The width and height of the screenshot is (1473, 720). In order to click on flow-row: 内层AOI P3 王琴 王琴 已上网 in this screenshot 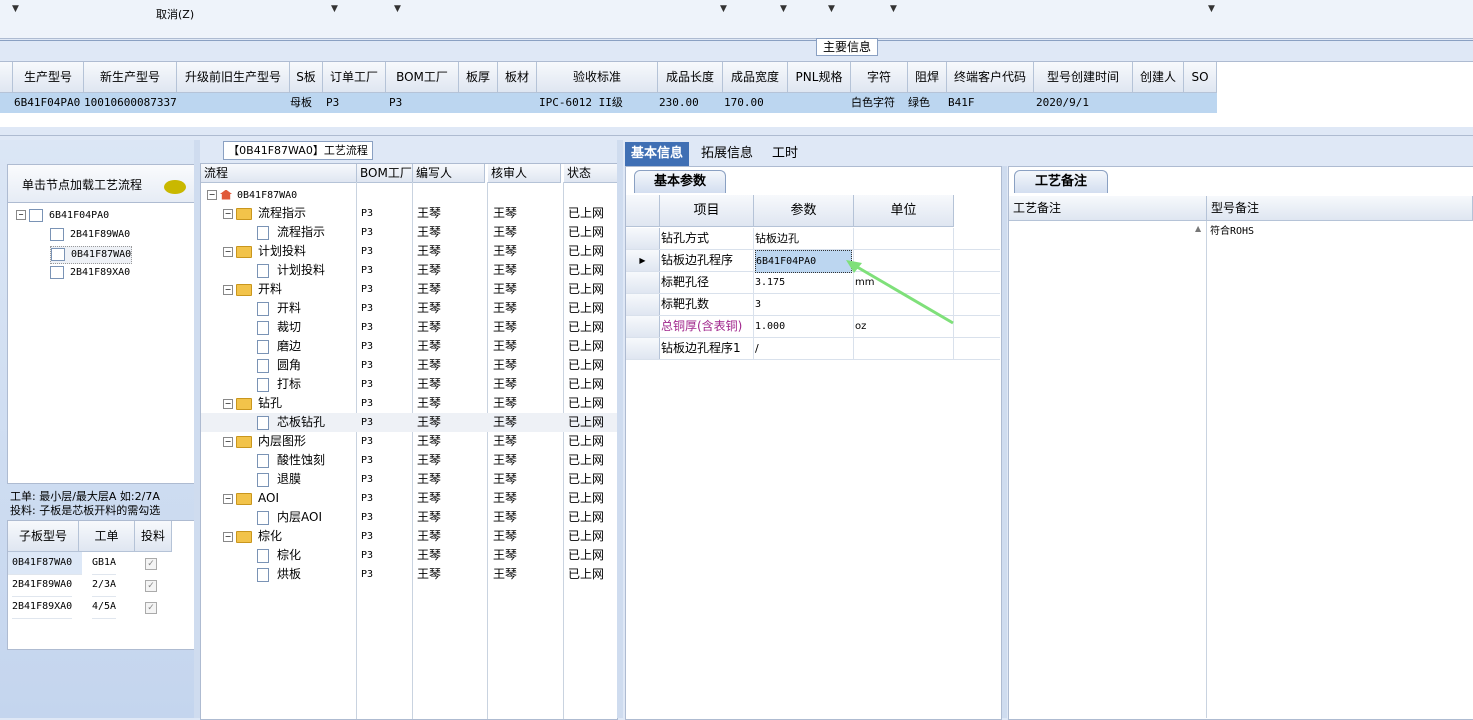, I will do `click(409, 517)`.